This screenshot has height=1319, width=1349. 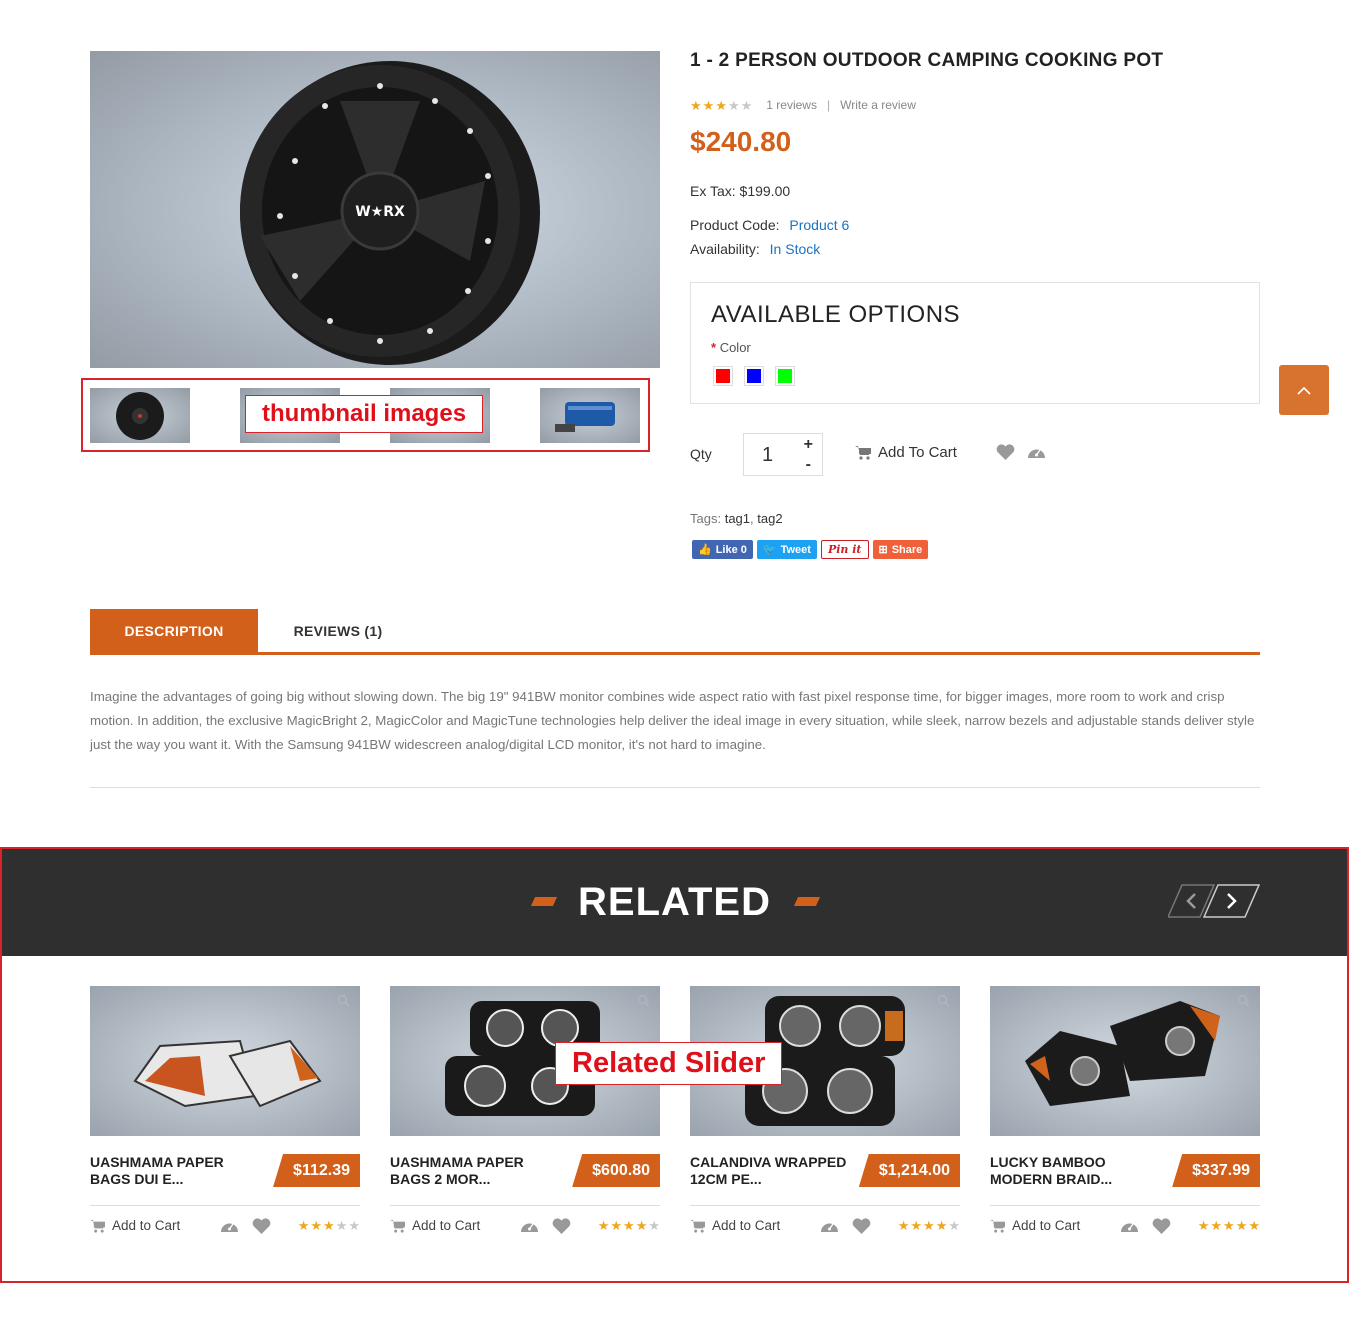 I want to click on pinterest-pin-label: Pin it, so click(x=844, y=549).